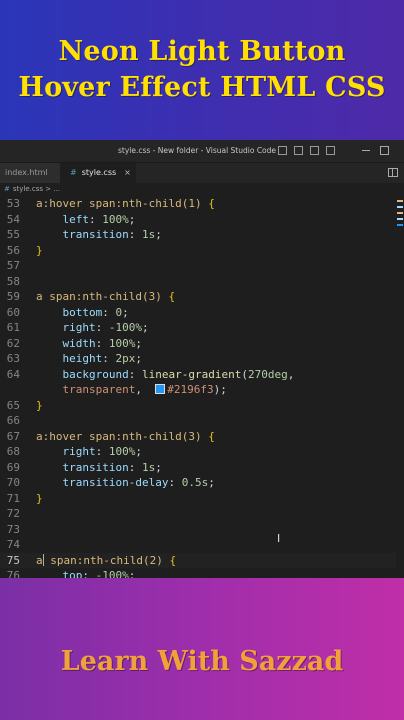  I want to click on code-line: 65}, so click(202, 406).